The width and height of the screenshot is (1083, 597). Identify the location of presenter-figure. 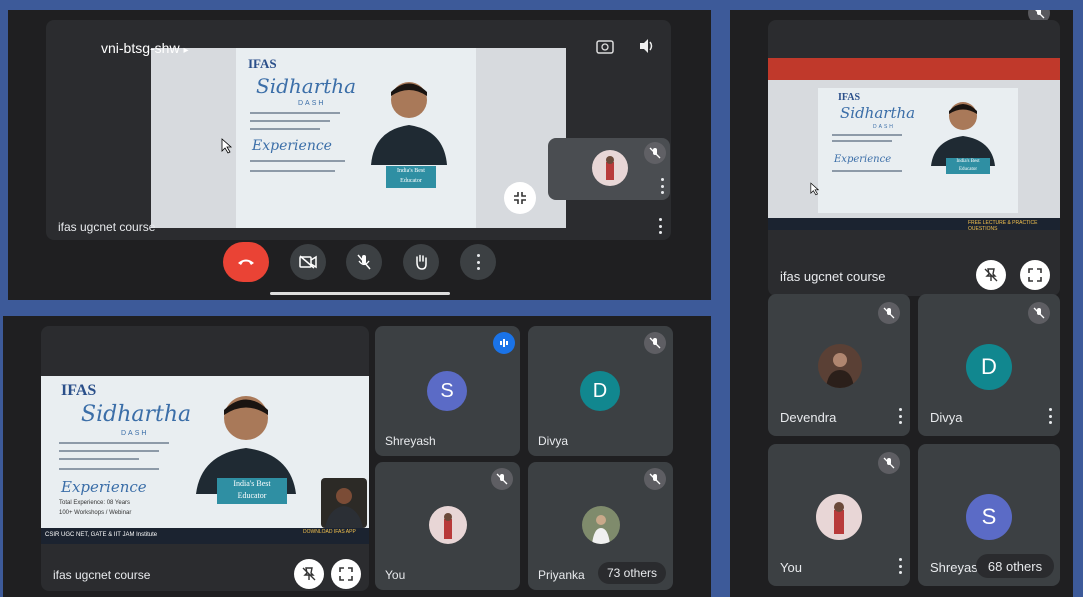
(409, 117).